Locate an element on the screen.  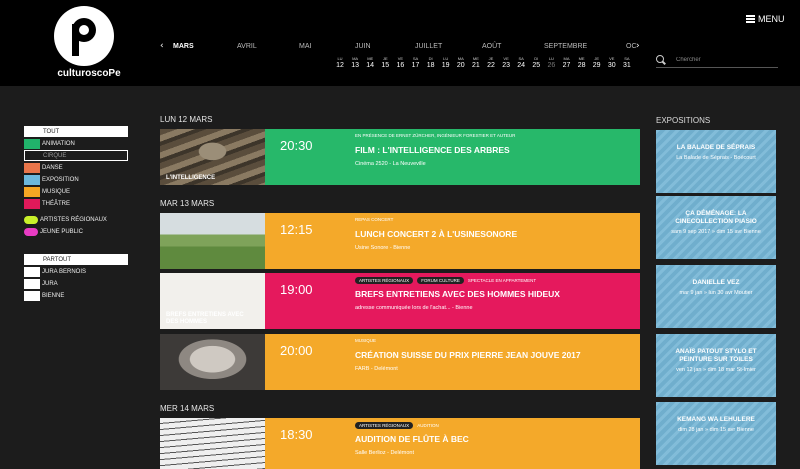
day-number: 17 is located at coordinates (415, 65).